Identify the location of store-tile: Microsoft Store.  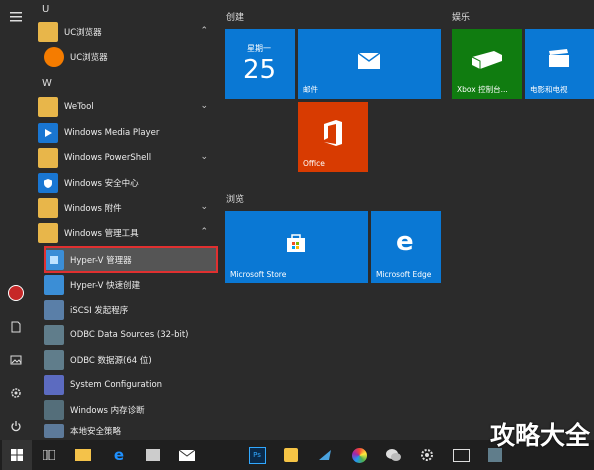
(296, 247).